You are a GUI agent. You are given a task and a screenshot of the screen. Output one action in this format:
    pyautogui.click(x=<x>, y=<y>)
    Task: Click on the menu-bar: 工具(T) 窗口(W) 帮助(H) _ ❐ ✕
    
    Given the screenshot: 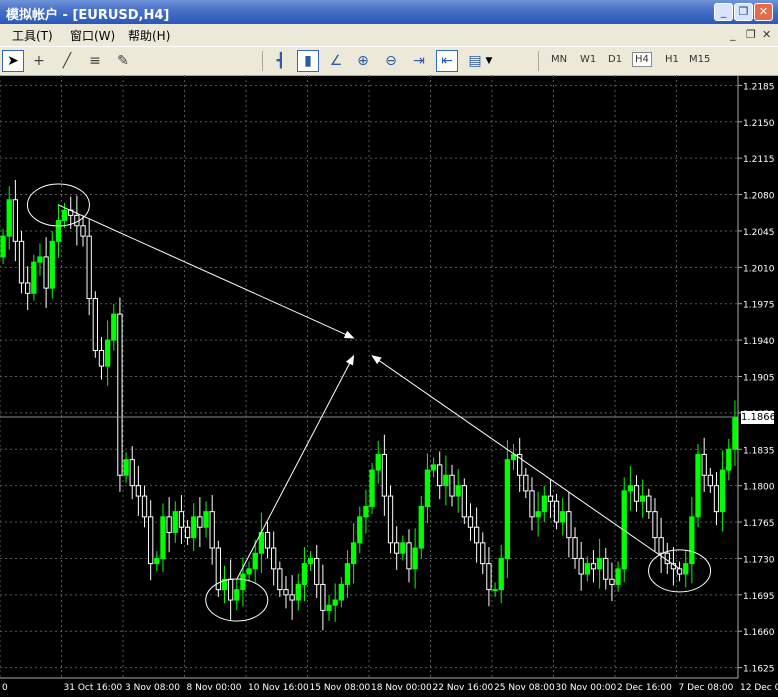 What is the action you would take?
    pyautogui.click(x=389, y=35)
    